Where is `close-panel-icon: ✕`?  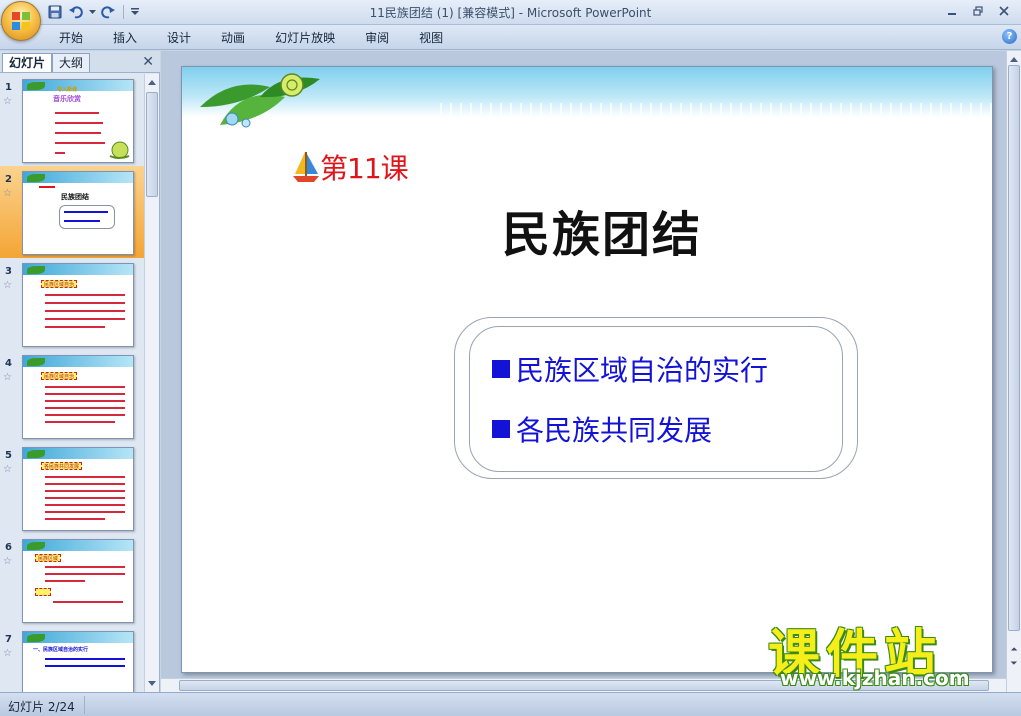
close-panel-icon: ✕ is located at coordinates (148, 62).